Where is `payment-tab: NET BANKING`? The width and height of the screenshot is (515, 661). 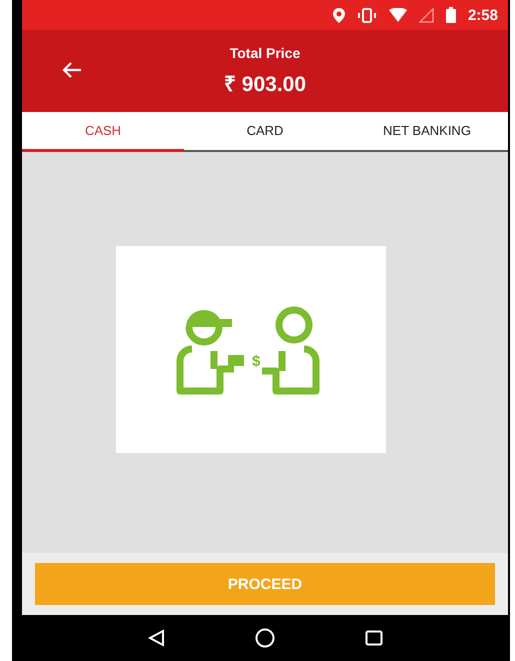
payment-tab: NET BANKING is located at coordinates (427, 132).